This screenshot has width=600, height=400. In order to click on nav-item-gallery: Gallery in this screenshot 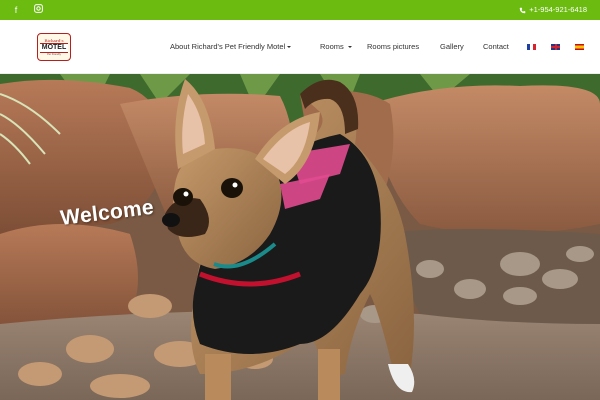, I will do `click(452, 47)`.